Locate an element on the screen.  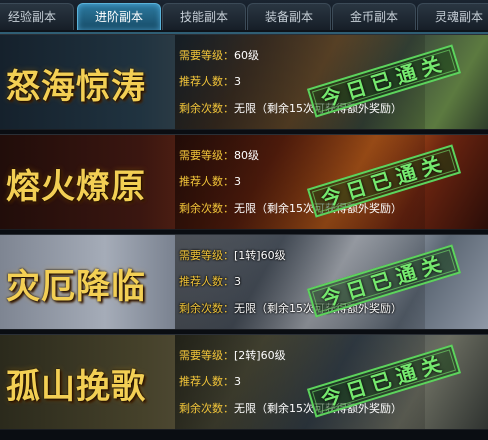
dungeon-tab-bar: 经验副本 进阶副本 技能副本 装备副本 金币副本 灵魂副本 is located at coordinates (244, 17).